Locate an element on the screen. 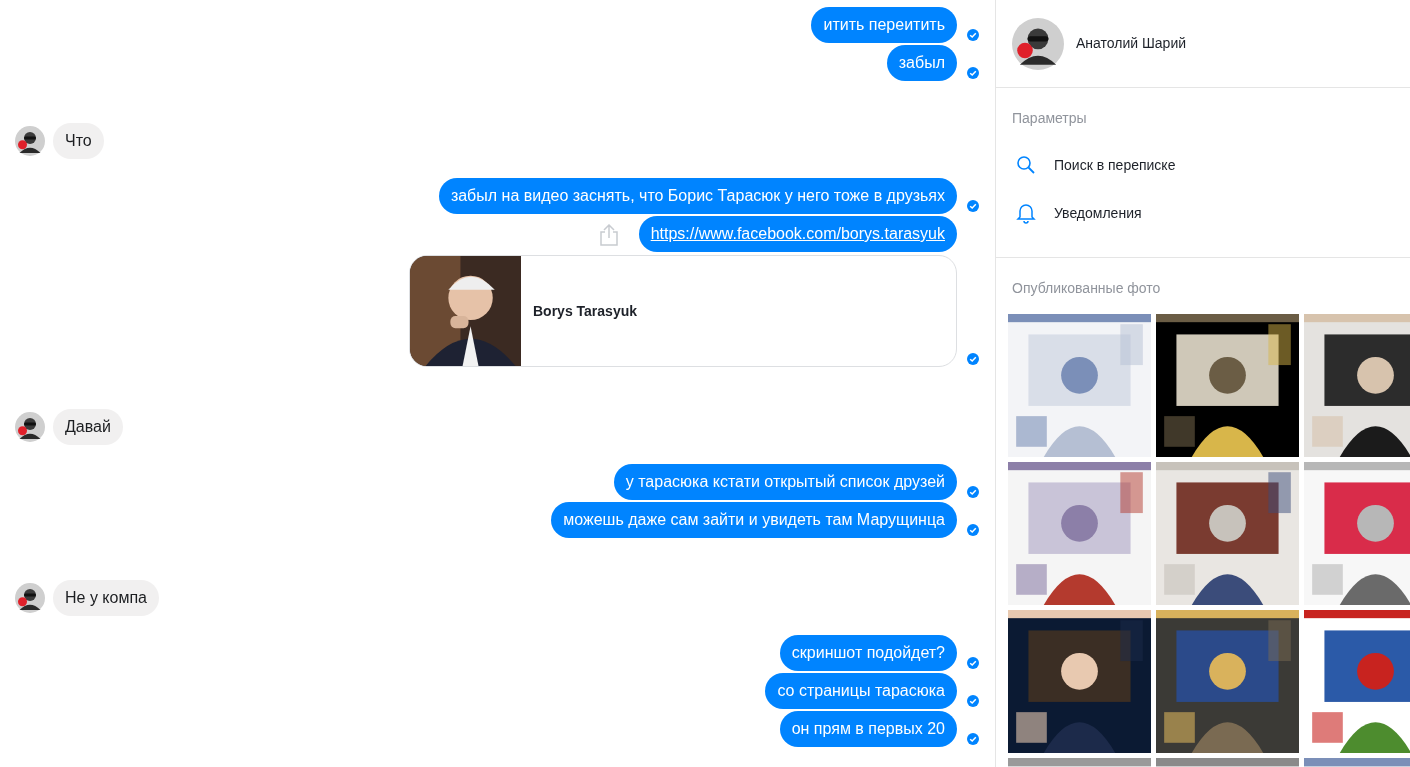 The height and width of the screenshot is (767, 1410). search-icon is located at coordinates (1026, 165).